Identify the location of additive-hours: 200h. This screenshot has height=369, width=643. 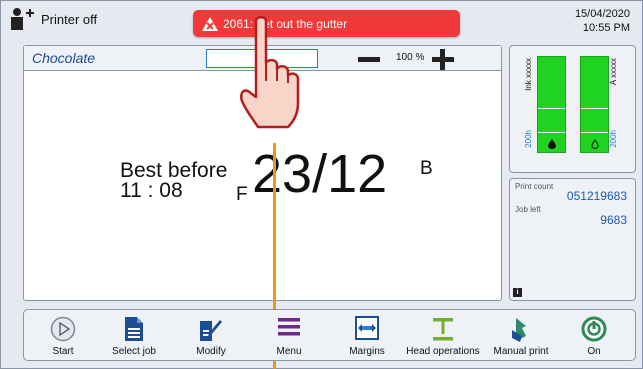
(613, 139).